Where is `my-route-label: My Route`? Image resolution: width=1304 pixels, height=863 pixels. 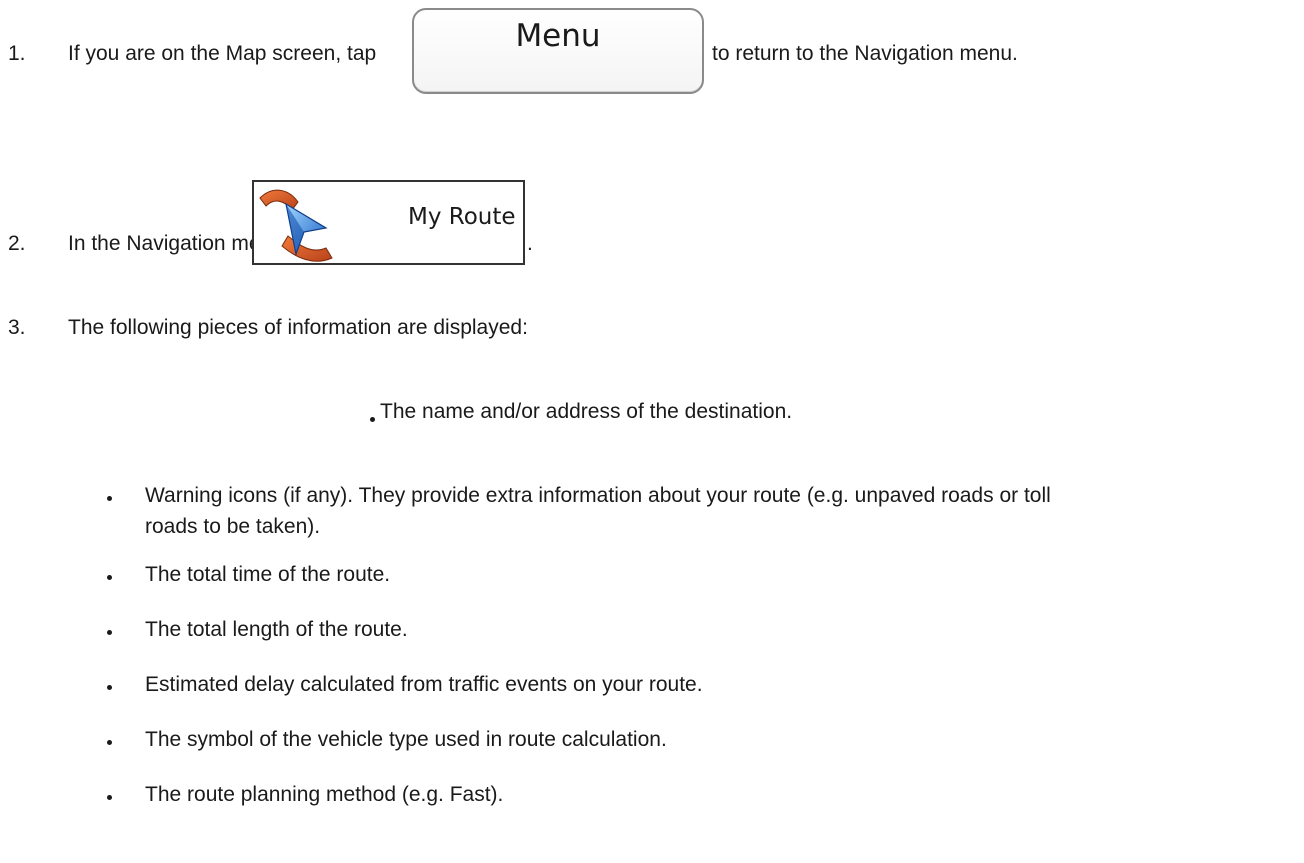 my-route-label: My Route is located at coordinates (462, 217).